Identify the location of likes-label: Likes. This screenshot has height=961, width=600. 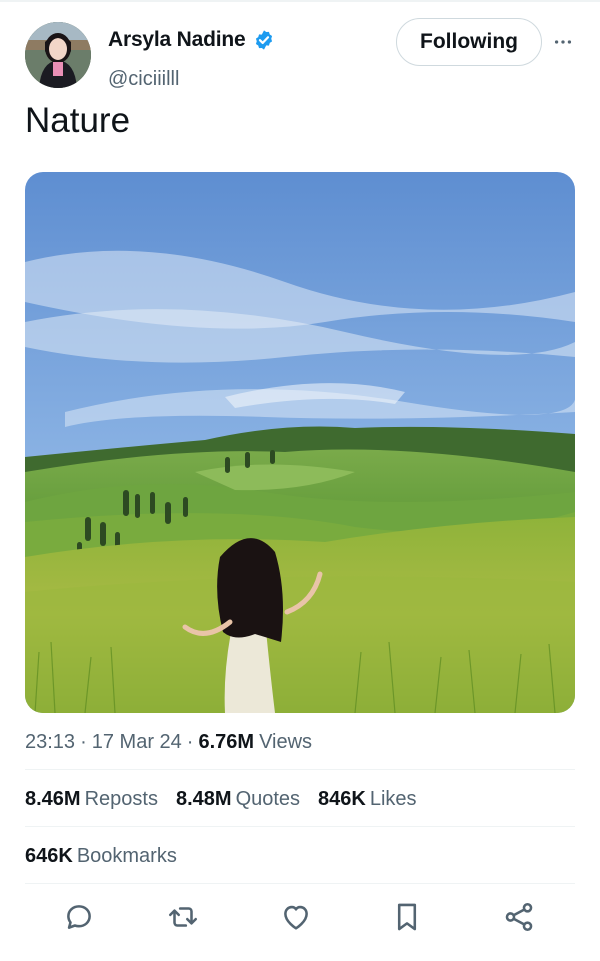
(393, 799).